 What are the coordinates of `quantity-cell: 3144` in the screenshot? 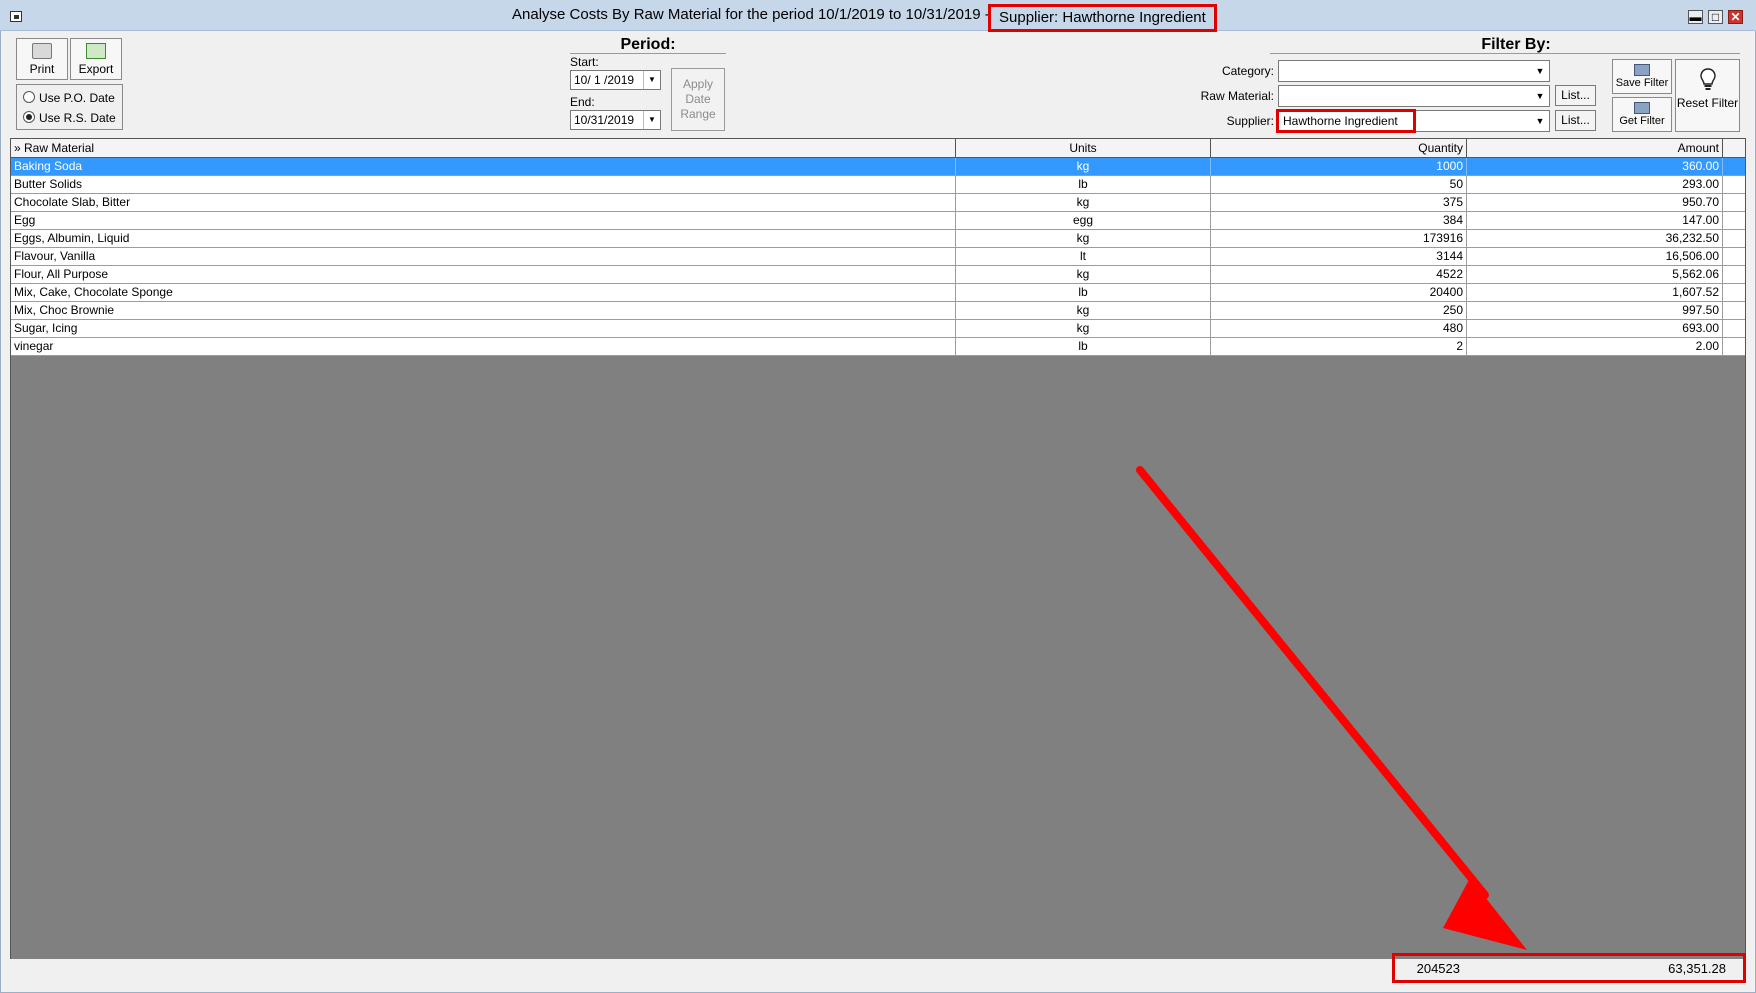 It's located at (1339, 256).